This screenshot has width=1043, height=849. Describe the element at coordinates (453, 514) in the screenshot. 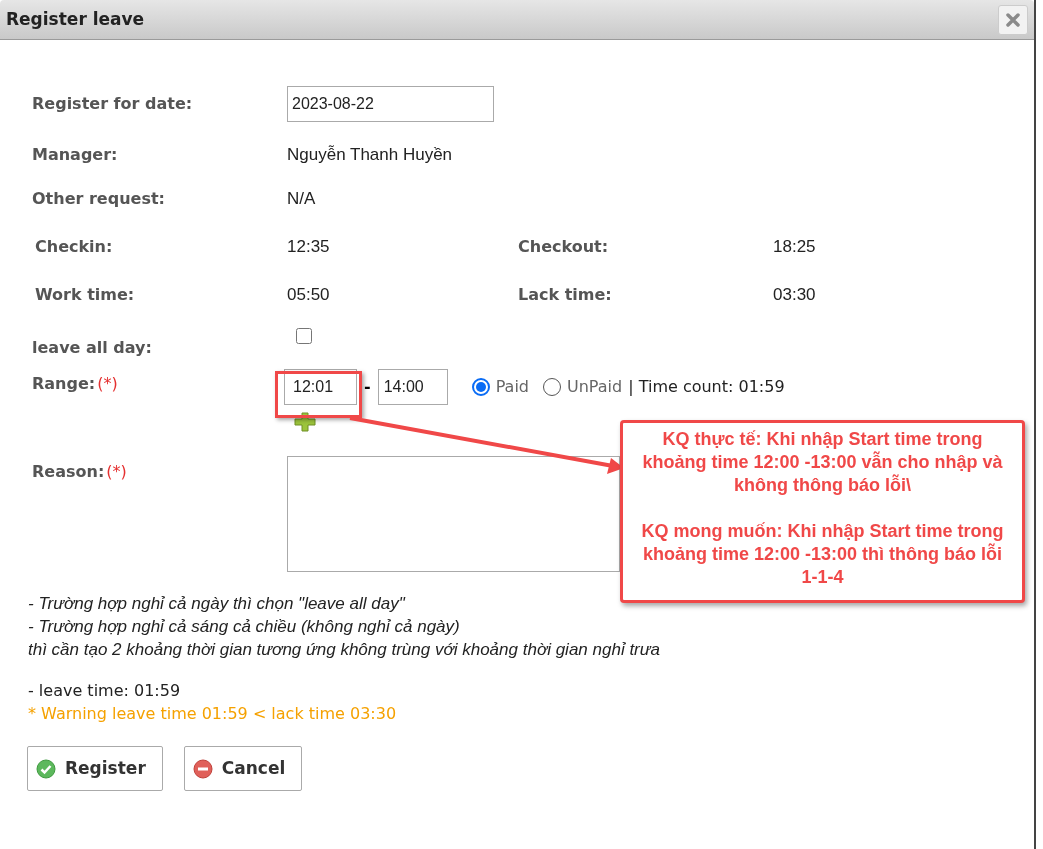

I see `reason-textarea` at that location.